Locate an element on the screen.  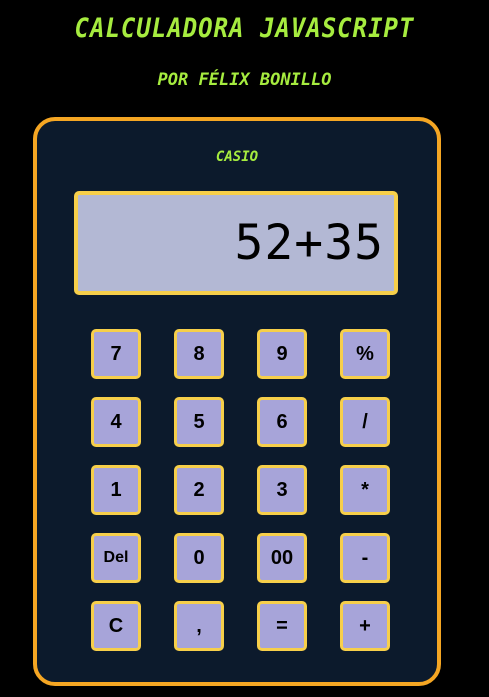
key-subtract: - is located at coordinates (365, 558).